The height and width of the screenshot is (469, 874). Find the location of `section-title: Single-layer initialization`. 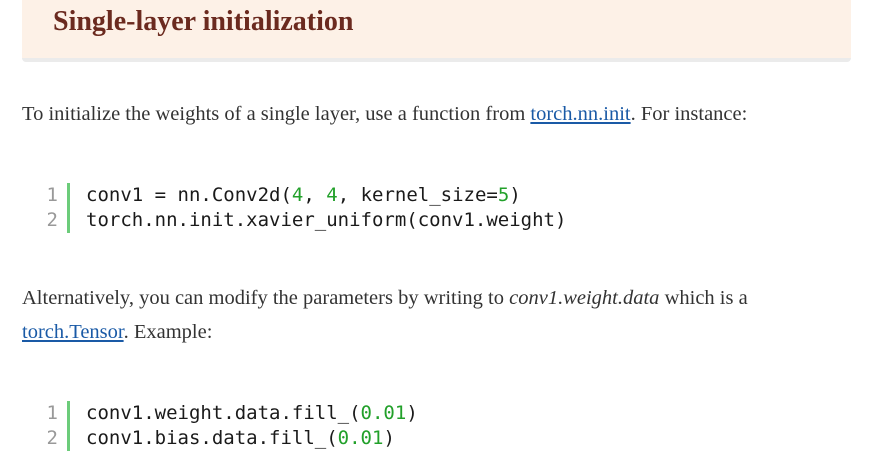

section-title: Single-layer initialization is located at coordinates (203, 21).